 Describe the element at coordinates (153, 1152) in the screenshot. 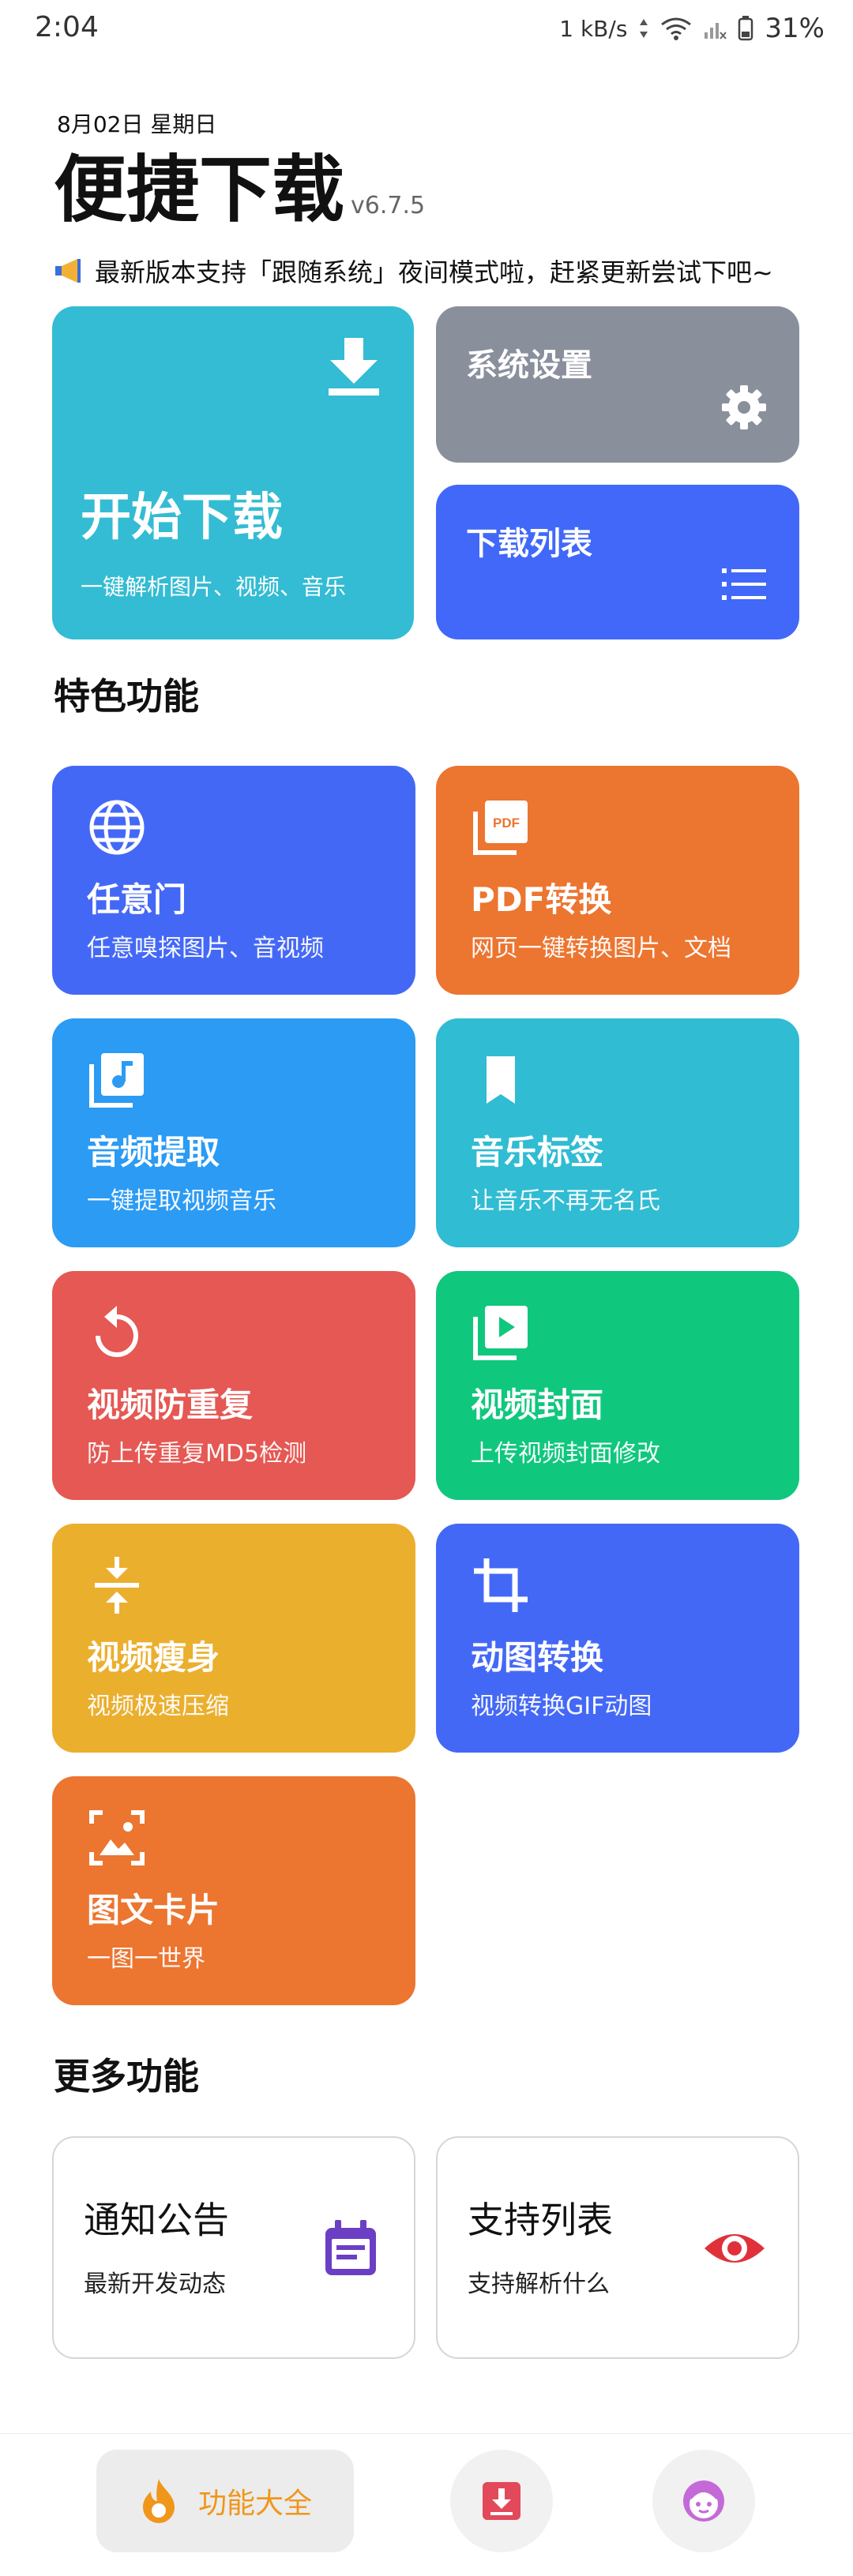

I see `feature-title: 音频提取` at that location.